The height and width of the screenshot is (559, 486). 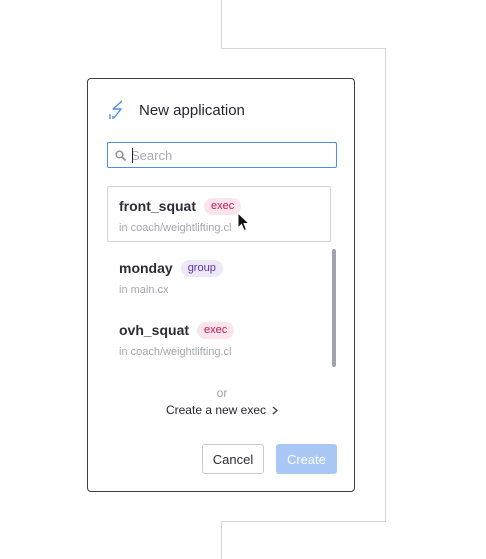 What do you see at coordinates (233, 459) in the screenshot?
I see `cancel-button: Cancel` at bounding box center [233, 459].